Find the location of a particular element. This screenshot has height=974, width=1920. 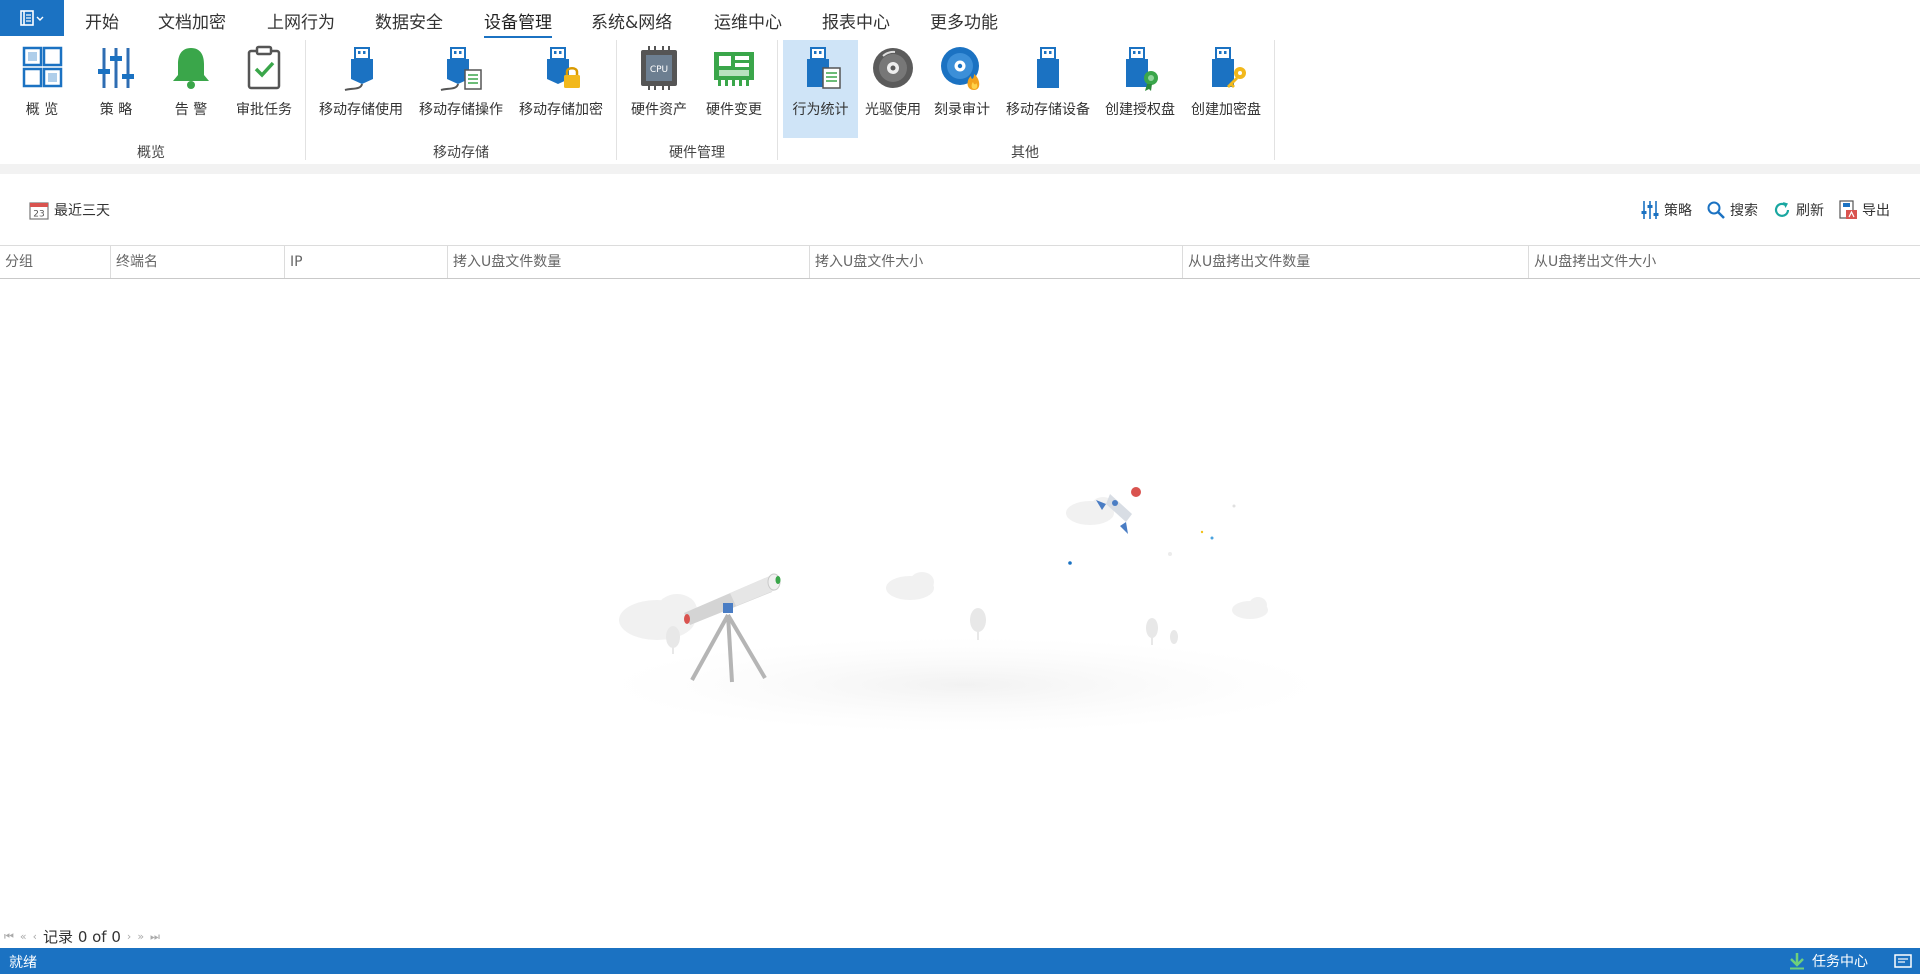

export-button: 导出 is located at coordinates (1864, 210).